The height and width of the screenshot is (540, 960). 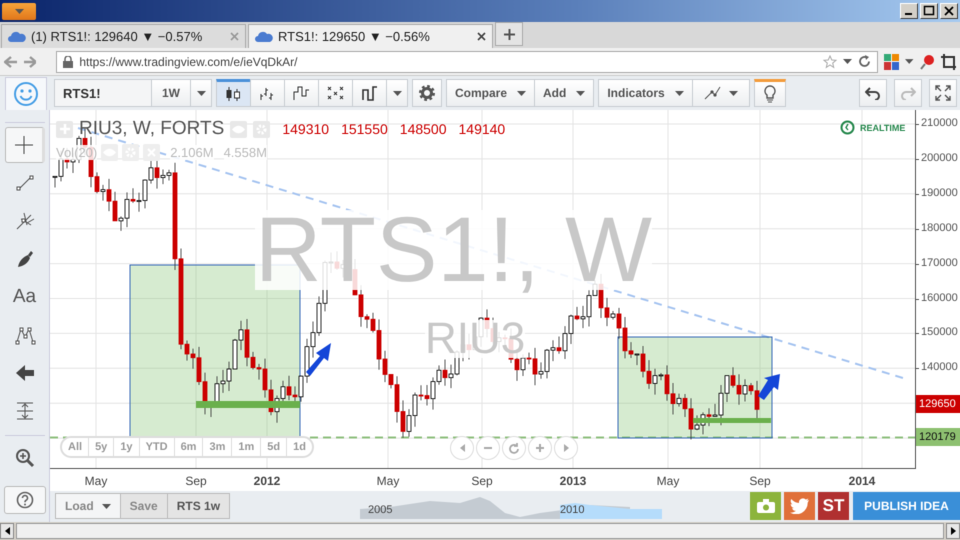 What do you see at coordinates (906, 506) in the screenshot?
I see `publish-button: PUBLISH IDEA` at bounding box center [906, 506].